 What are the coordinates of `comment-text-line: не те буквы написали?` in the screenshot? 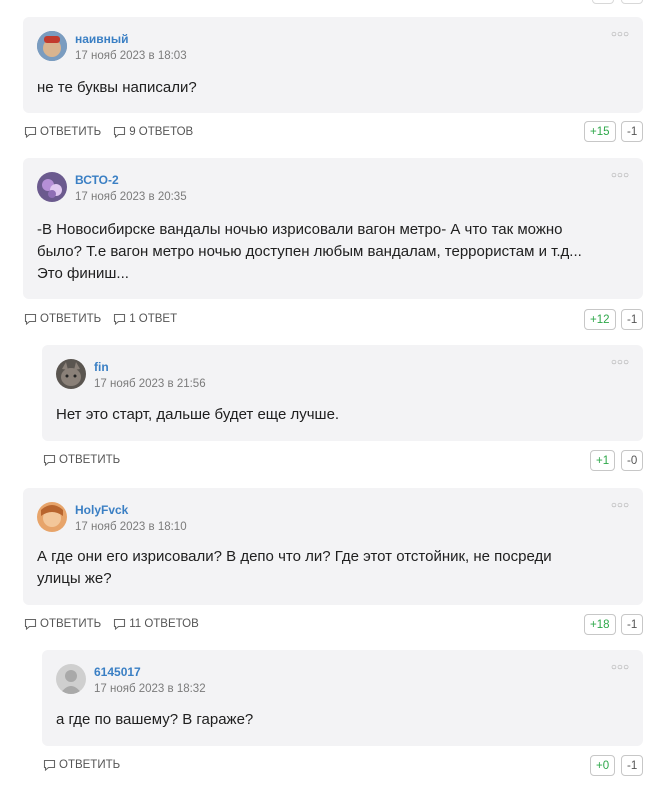 It's located at (117, 87).